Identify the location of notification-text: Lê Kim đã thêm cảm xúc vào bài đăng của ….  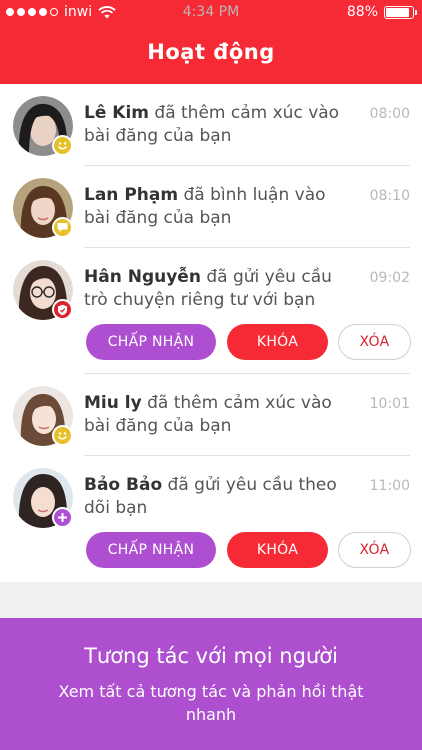
(219, 125).